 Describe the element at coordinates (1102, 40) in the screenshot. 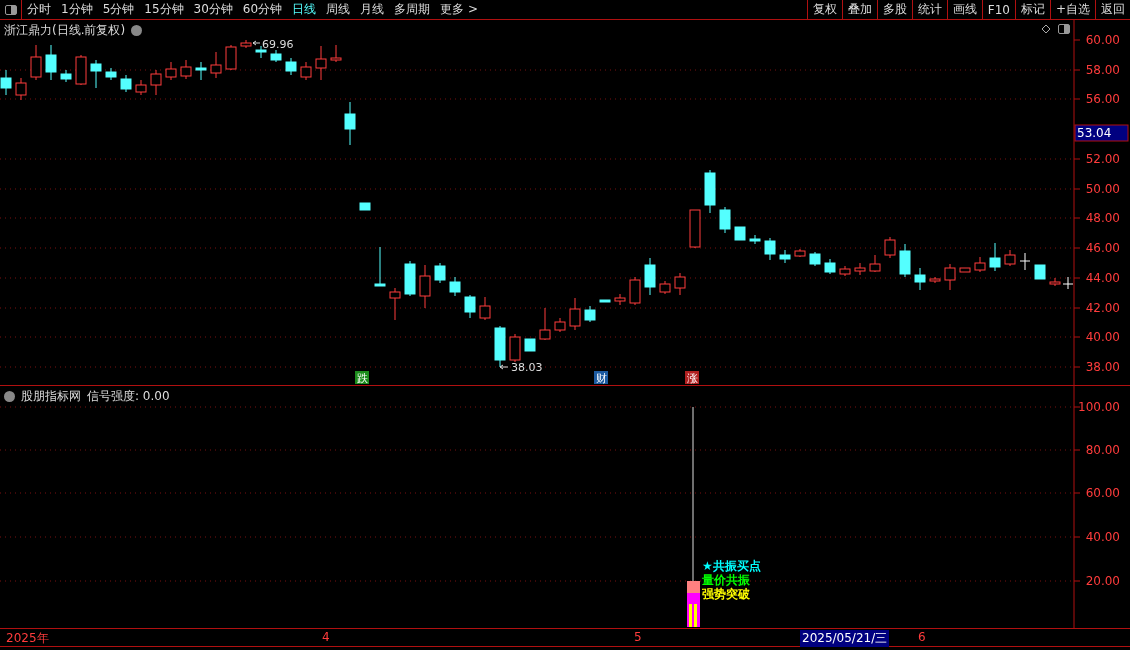

I see `price-axis-label: 60.00` at that location.